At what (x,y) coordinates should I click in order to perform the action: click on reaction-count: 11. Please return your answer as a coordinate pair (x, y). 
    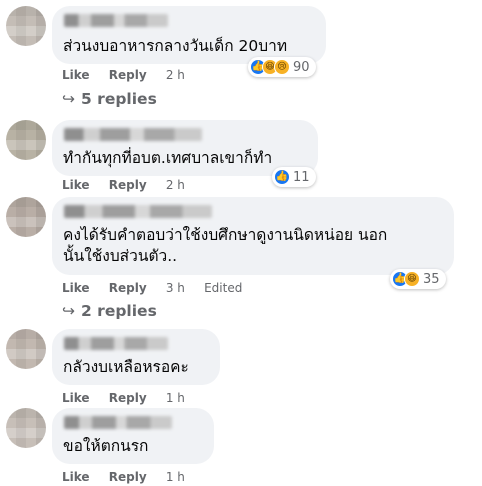
    Looking at the image, I should click on (301, 177).